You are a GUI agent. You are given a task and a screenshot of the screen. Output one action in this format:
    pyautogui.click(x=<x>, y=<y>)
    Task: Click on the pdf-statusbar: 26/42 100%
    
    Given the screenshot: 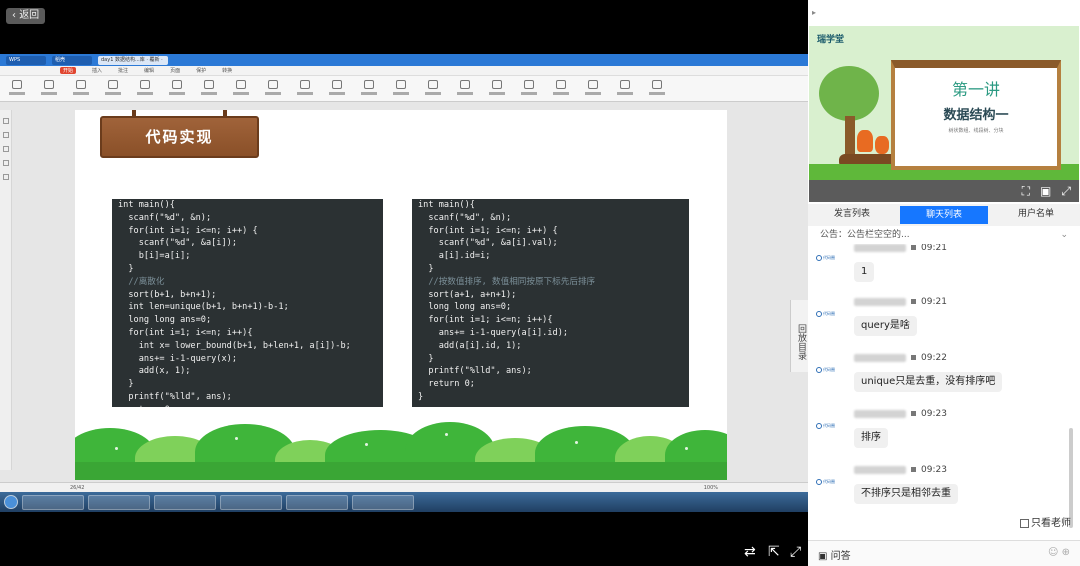 What is the action you would take?
    pyautogui.click(x=404, y=487)
    